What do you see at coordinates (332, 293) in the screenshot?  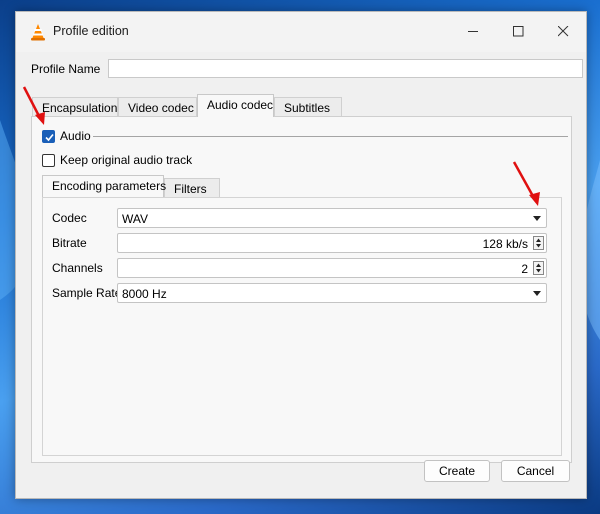 I see `sample-rate-select: 8000 Hz` at bounding box center [332, 293].